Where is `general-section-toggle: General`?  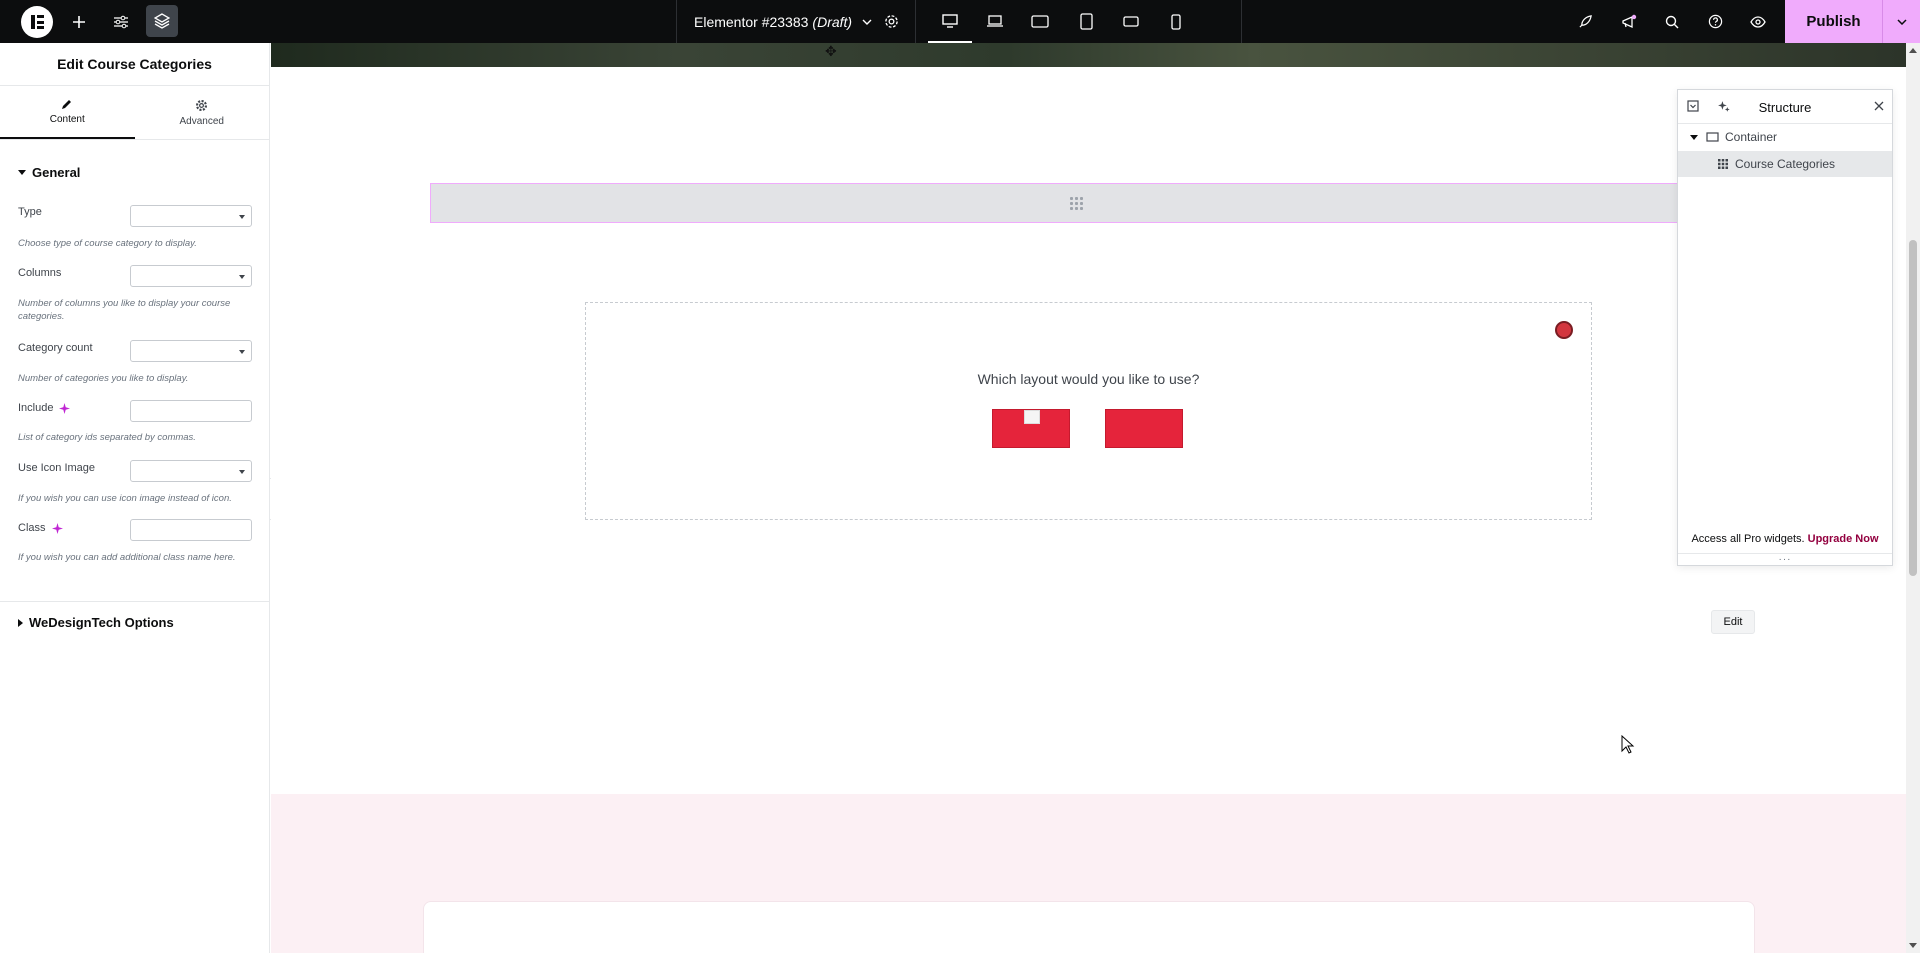
general-section-toggle: General is located at coordinates (49, 172).